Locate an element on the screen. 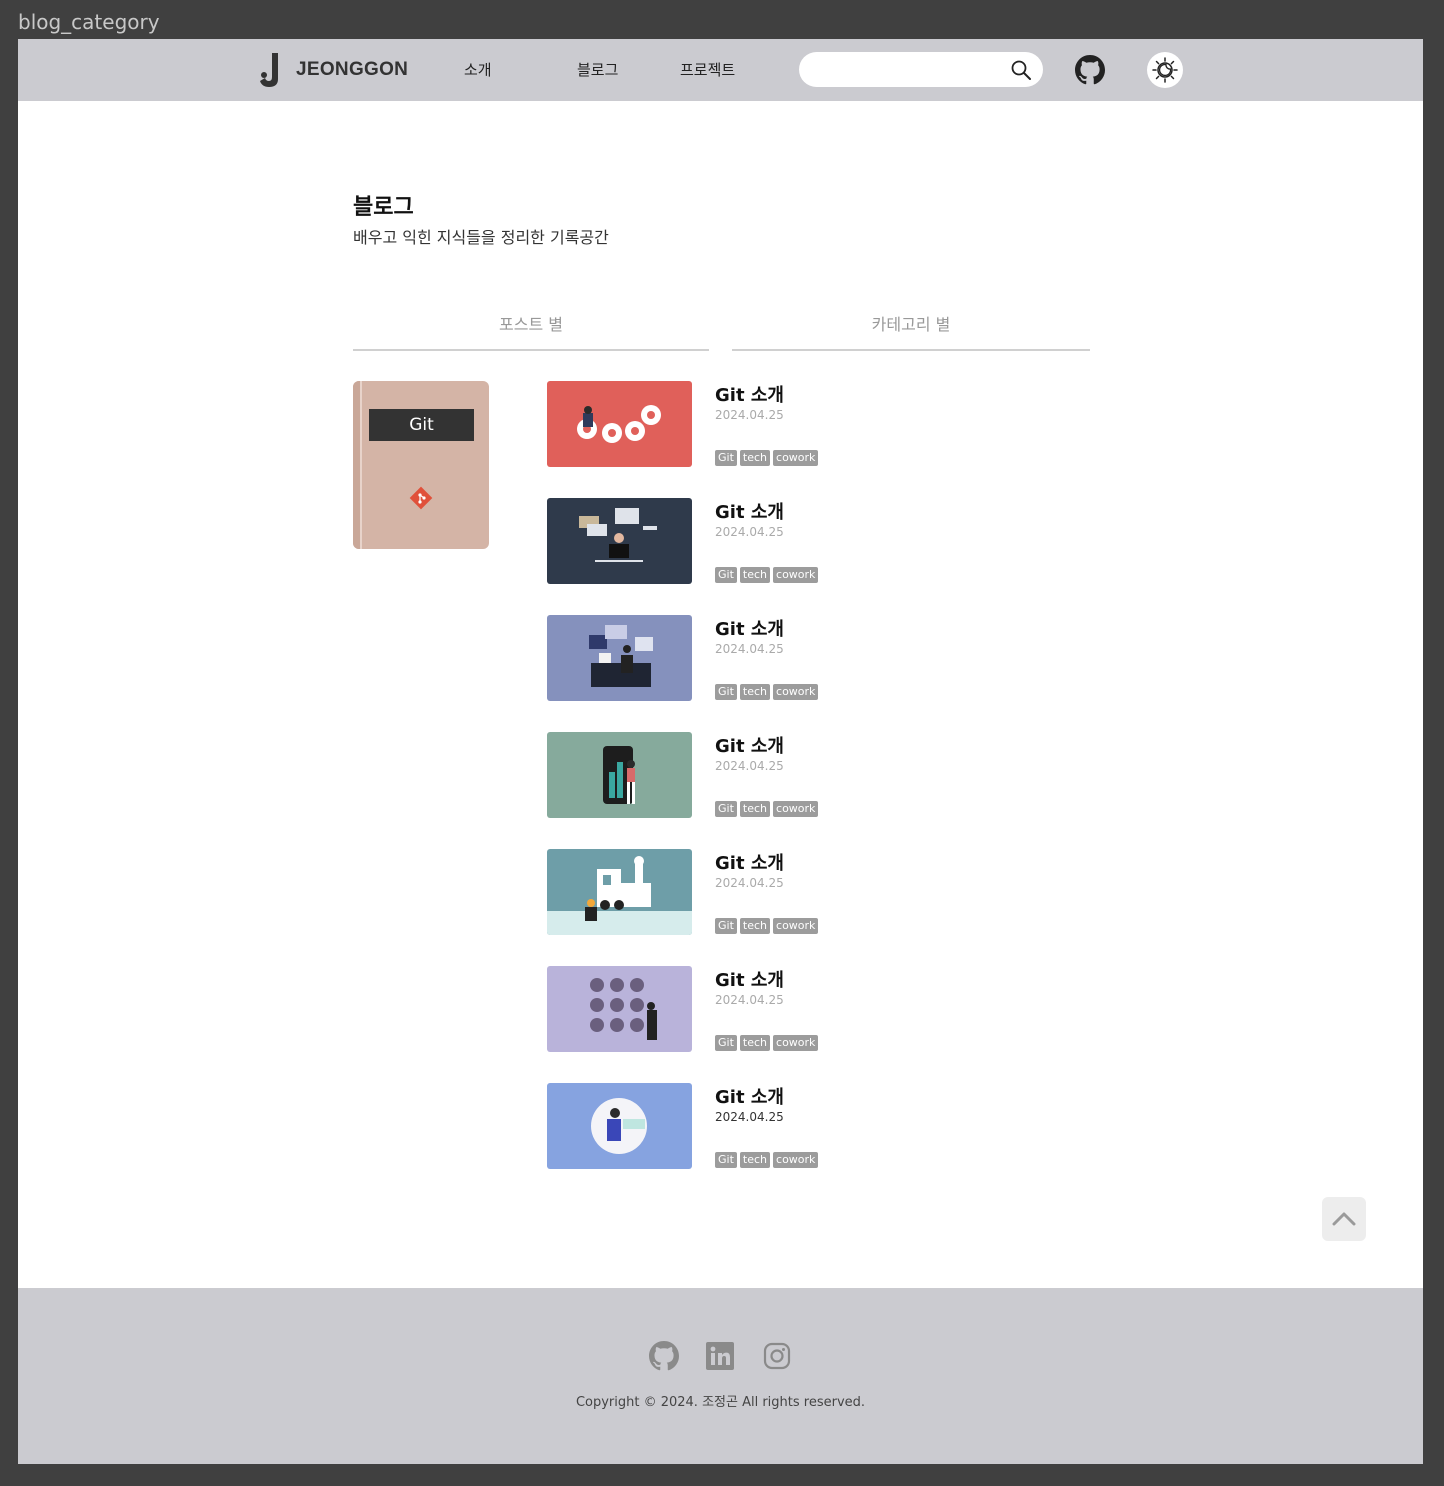  chevron-up-icon is located at coordinates (1344, 1219).